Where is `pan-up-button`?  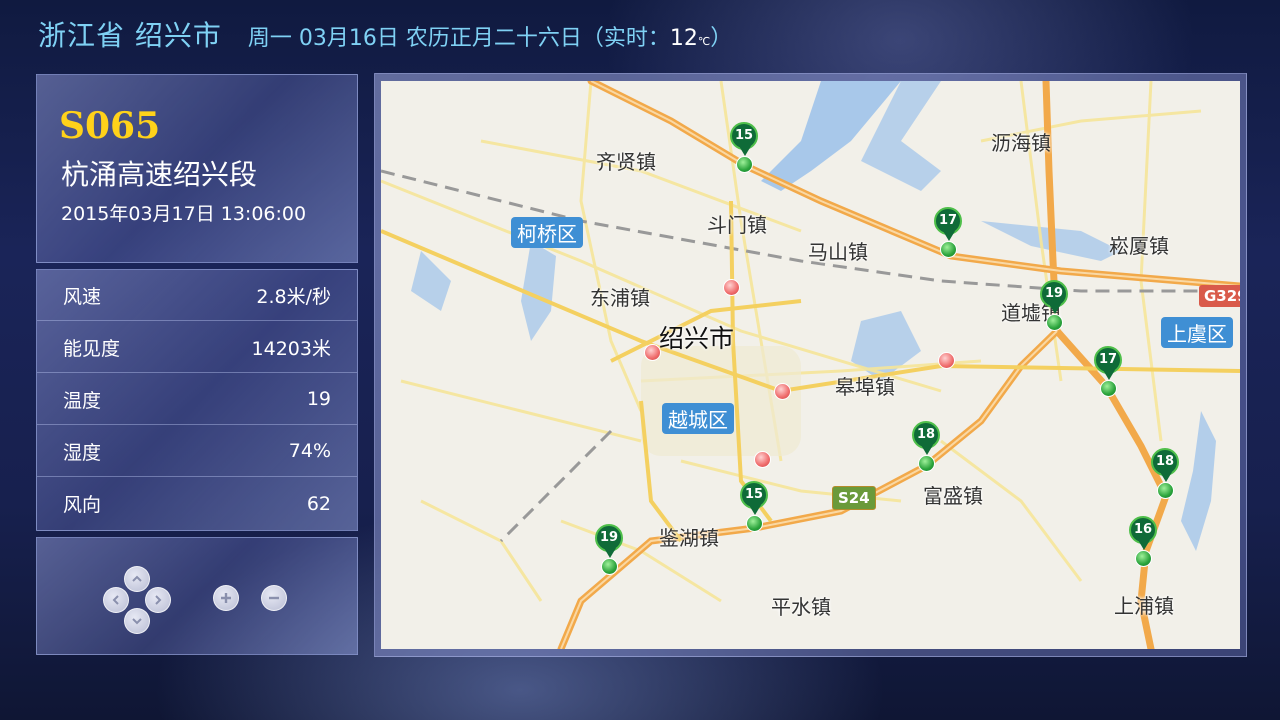
pan-up-button is located at coordinates (137, 579).